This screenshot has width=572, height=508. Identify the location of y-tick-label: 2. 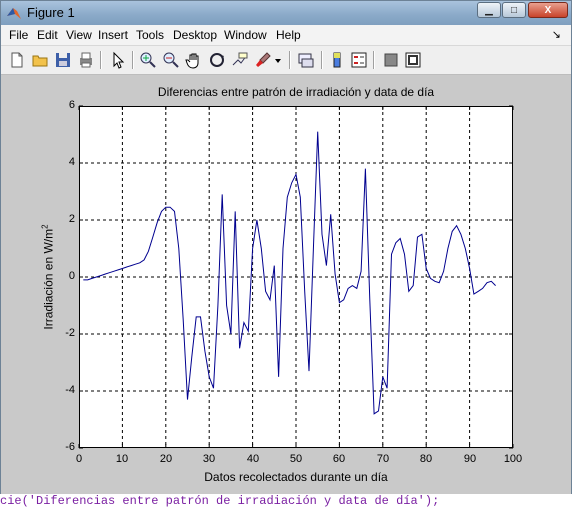
(71, 219).